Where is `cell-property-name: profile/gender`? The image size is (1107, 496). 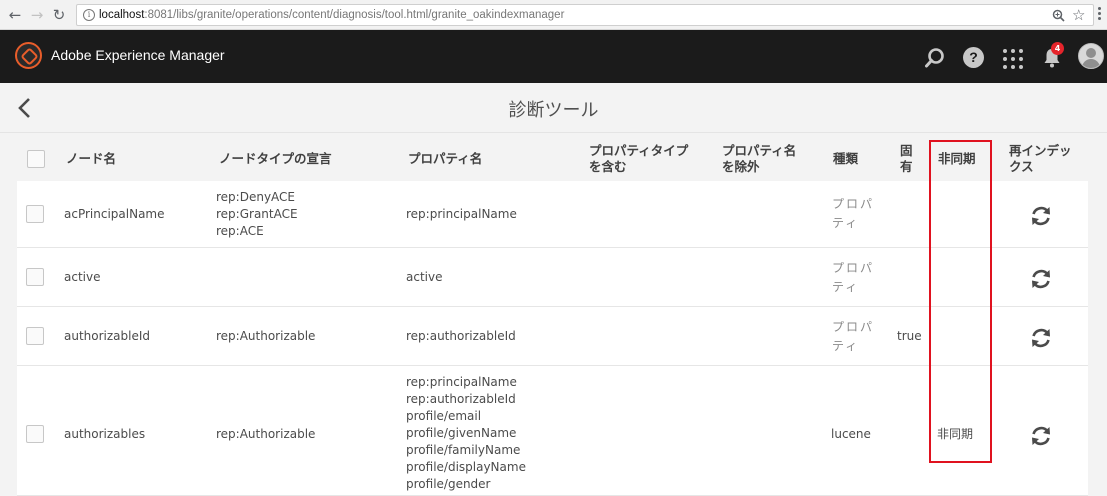 cell-property-name: profile/gender is located at coordinates (448, 484).